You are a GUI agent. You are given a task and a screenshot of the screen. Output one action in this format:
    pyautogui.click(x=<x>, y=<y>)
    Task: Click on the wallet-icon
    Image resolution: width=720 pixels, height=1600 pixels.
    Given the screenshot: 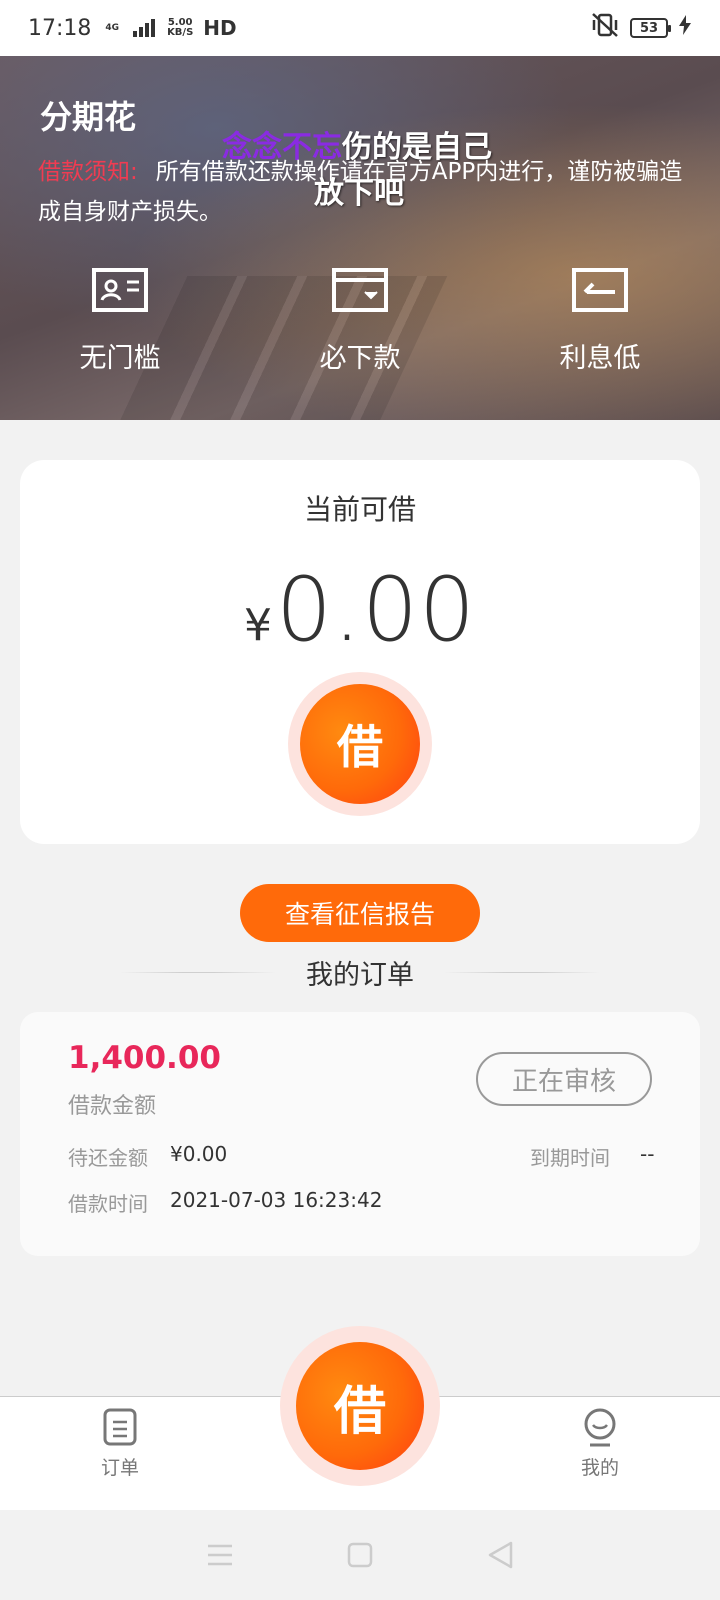 What is the action you would take?
    pyautogui.click(x=360, y=290)
    